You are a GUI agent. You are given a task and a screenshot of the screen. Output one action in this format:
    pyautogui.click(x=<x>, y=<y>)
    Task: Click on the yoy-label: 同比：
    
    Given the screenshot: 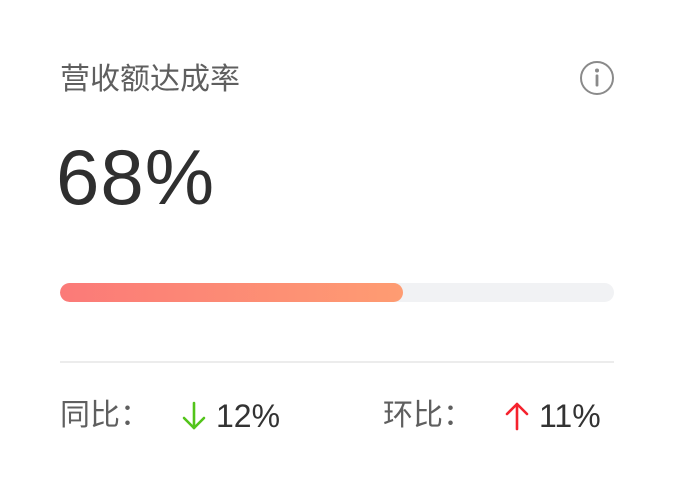 What is the action you would take?
    pyautogui.click(x=105, y=415)
    